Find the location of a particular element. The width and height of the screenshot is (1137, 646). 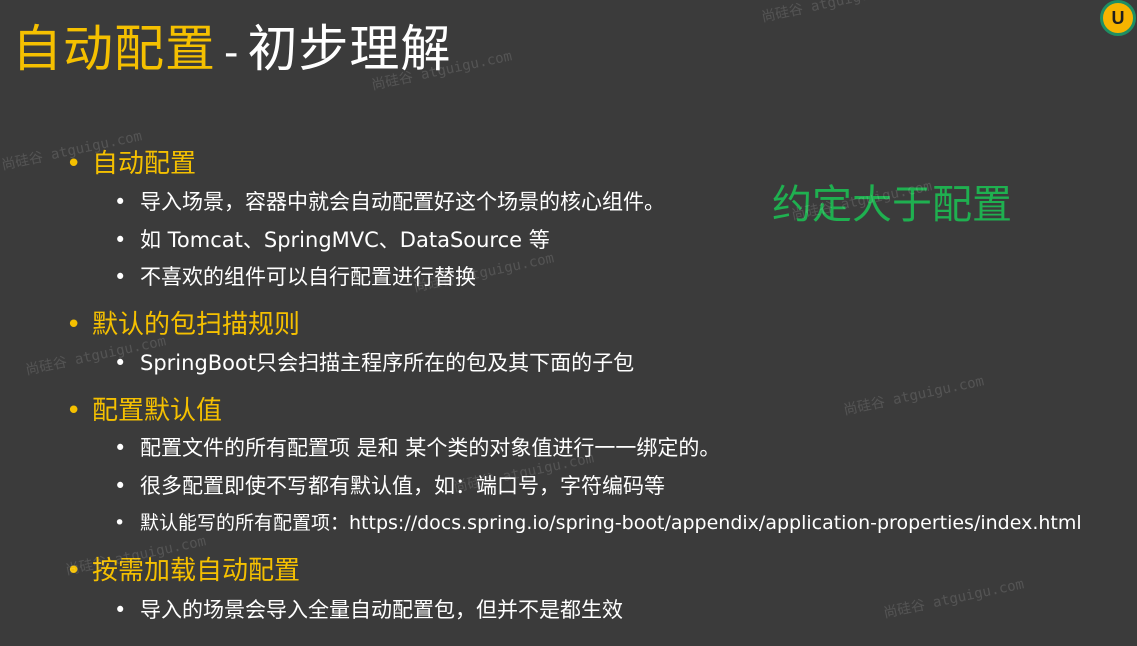

list-item-text: SpringBoot只会扫描主程序所在的包及其下面的子包 is located at coordinates (387, 363).